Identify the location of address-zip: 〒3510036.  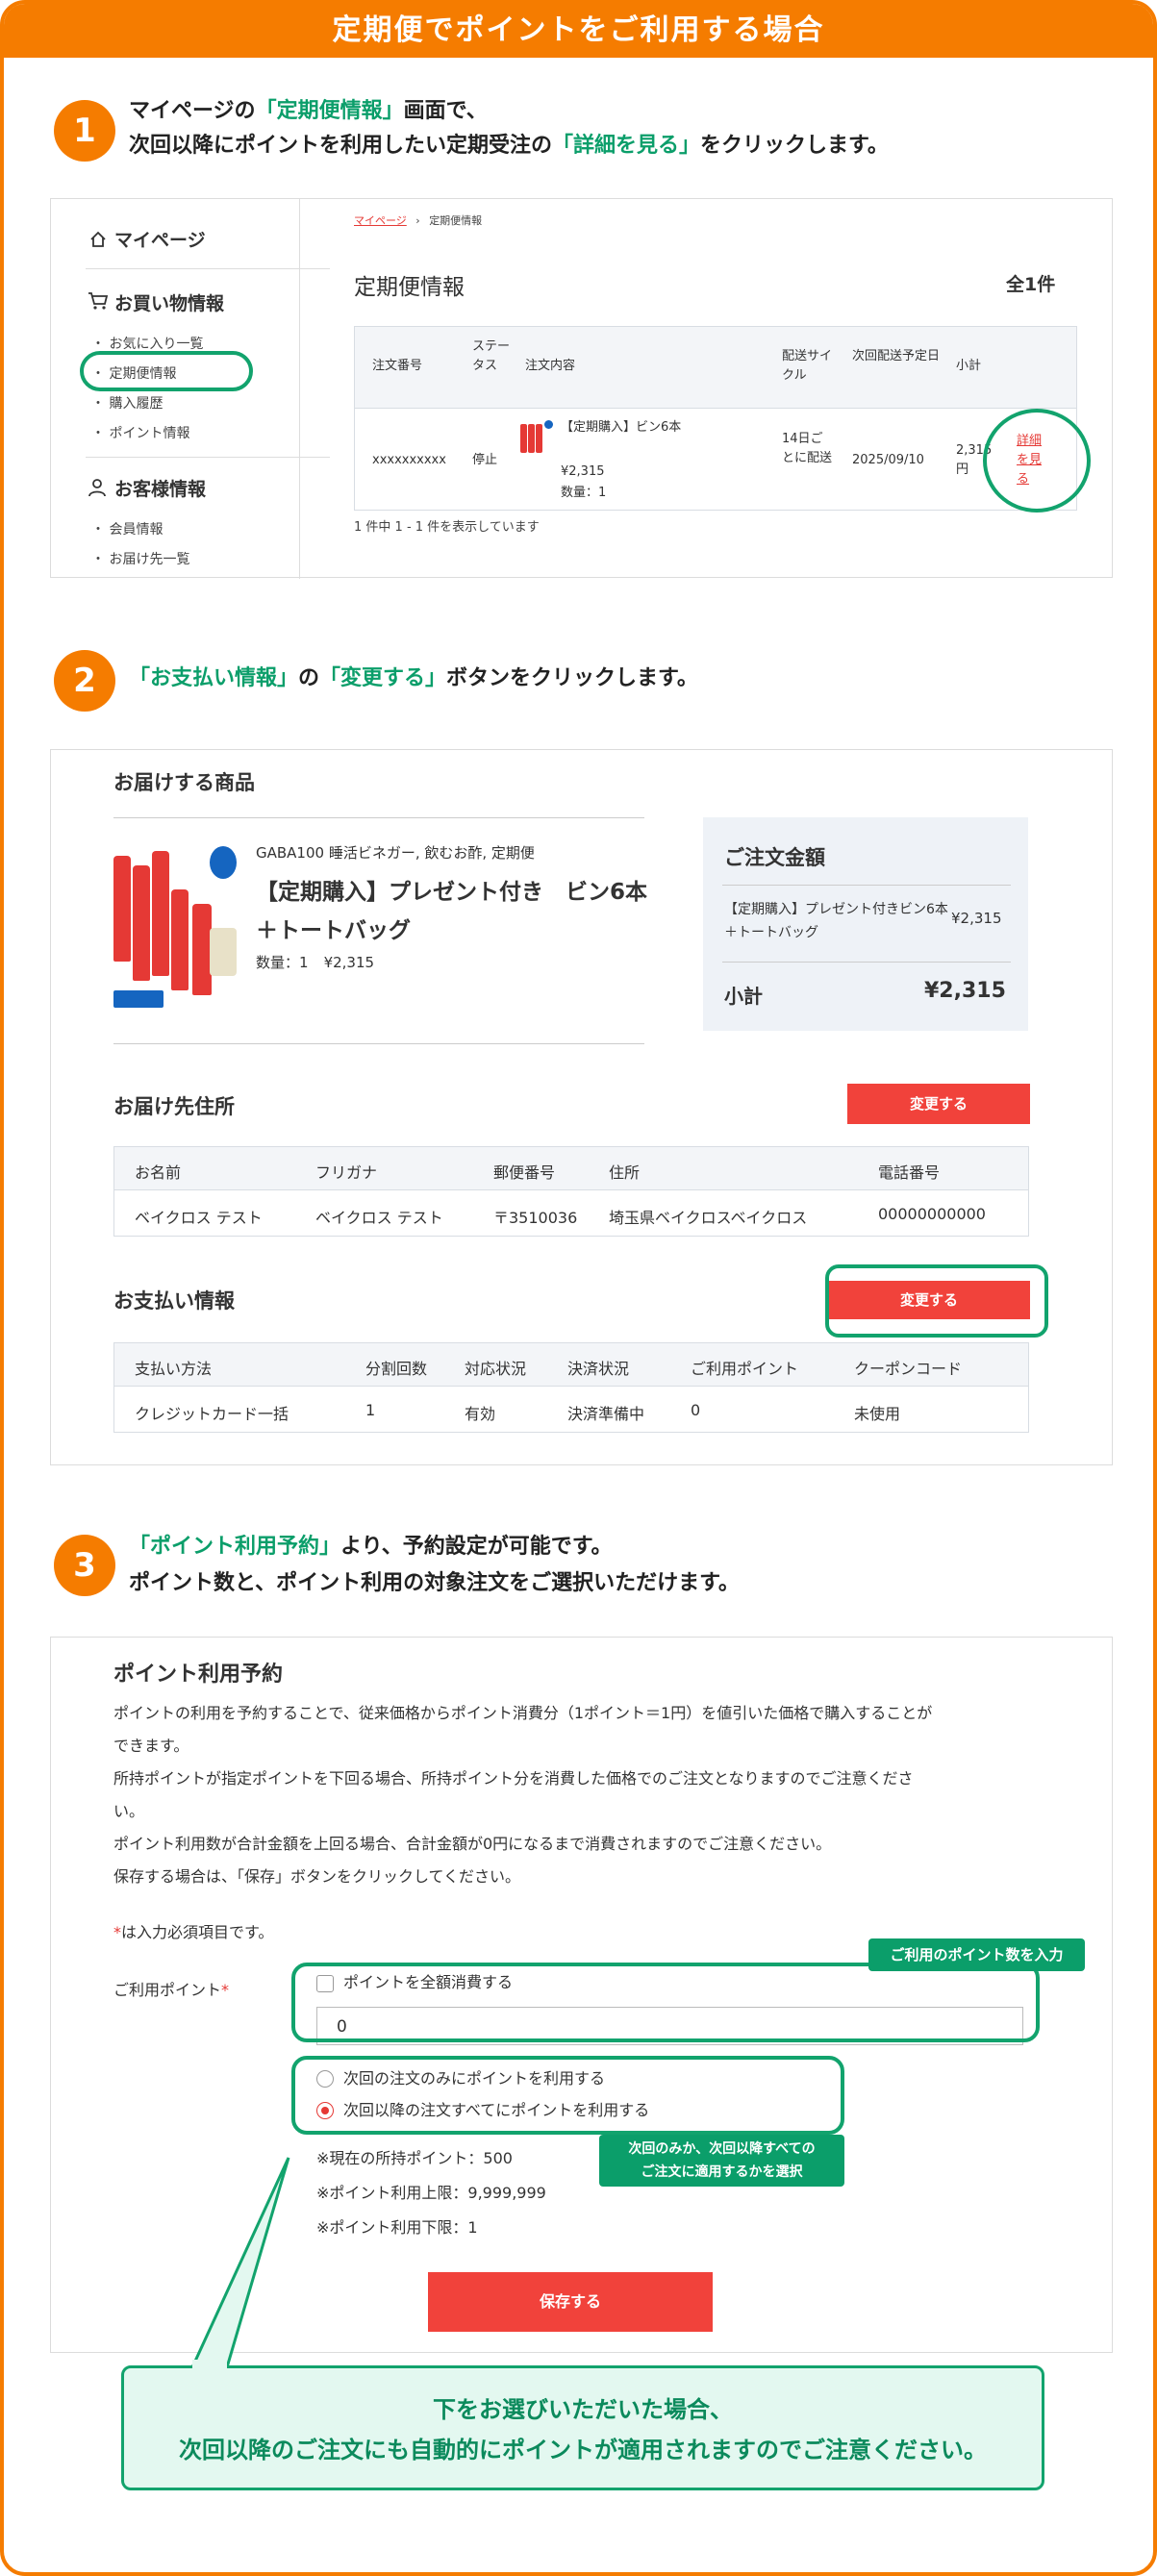
(535, 1218).